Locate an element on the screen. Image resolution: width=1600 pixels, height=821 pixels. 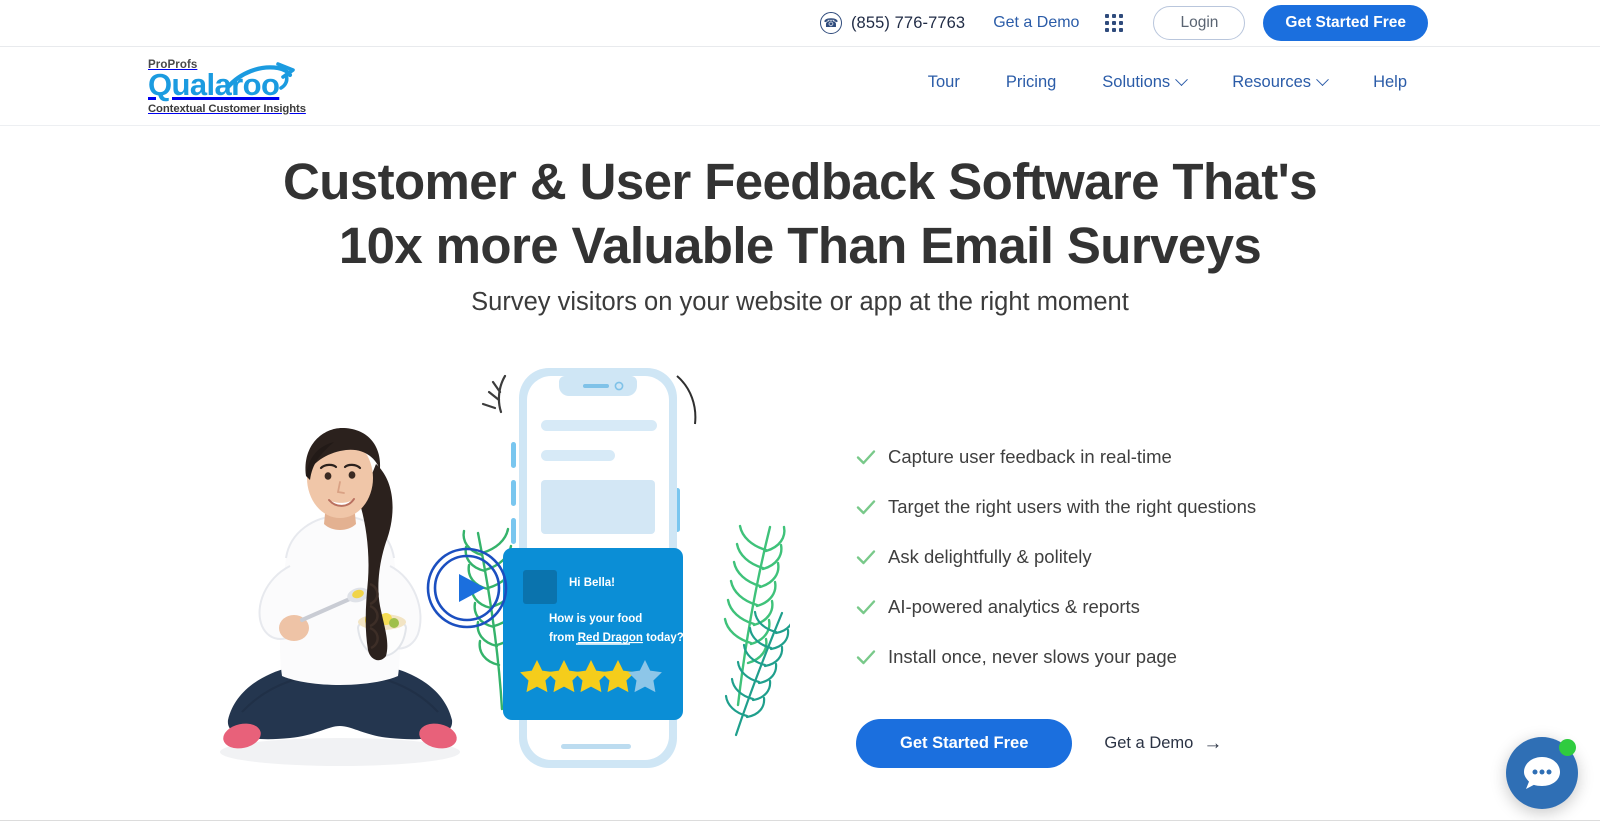
svg-text: How is your food is located at coordinates (595, 619).